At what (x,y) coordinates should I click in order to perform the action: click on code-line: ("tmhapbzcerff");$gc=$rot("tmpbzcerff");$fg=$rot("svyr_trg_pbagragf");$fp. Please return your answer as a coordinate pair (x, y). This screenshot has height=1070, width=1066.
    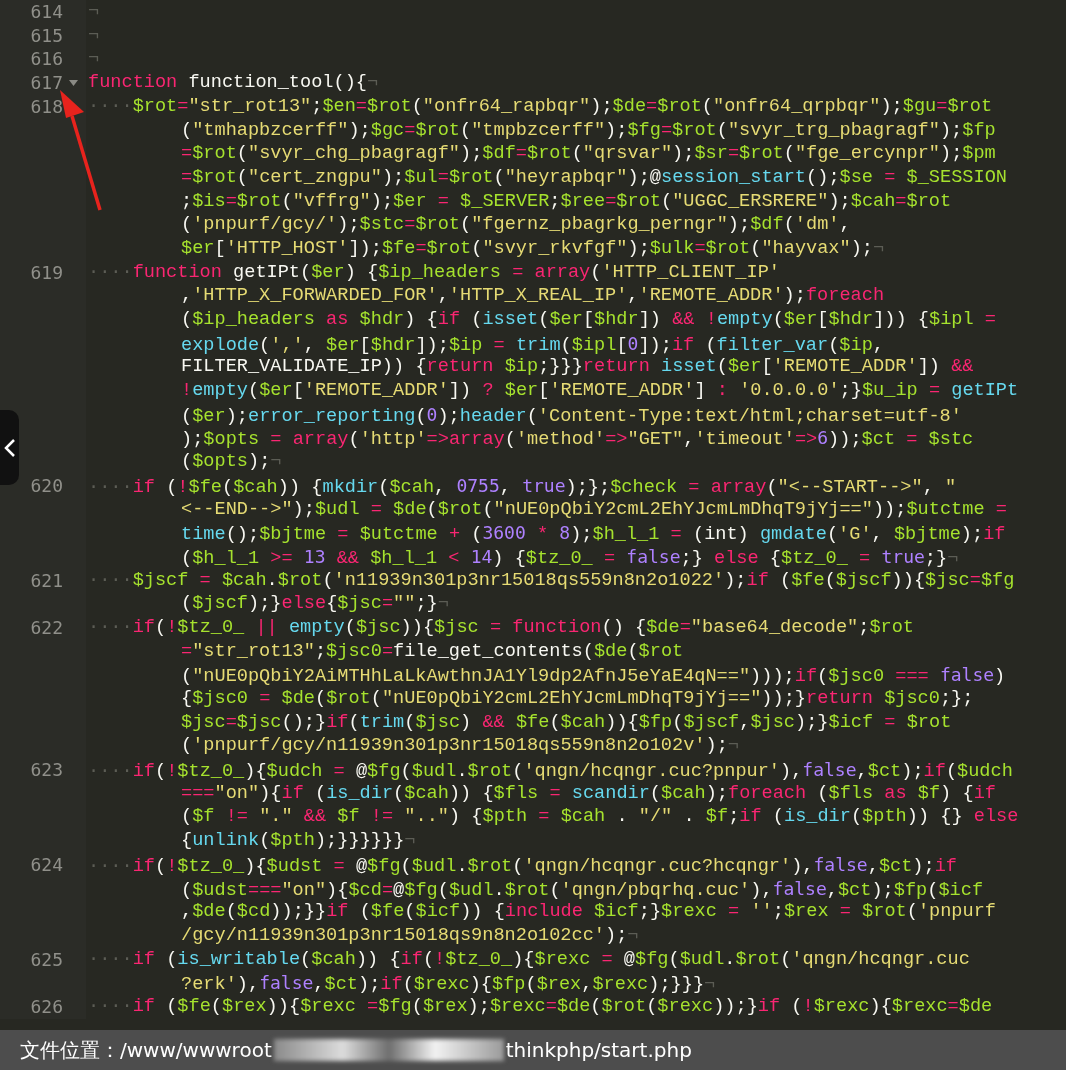
    Looking at the image, I should click on (588, 130).